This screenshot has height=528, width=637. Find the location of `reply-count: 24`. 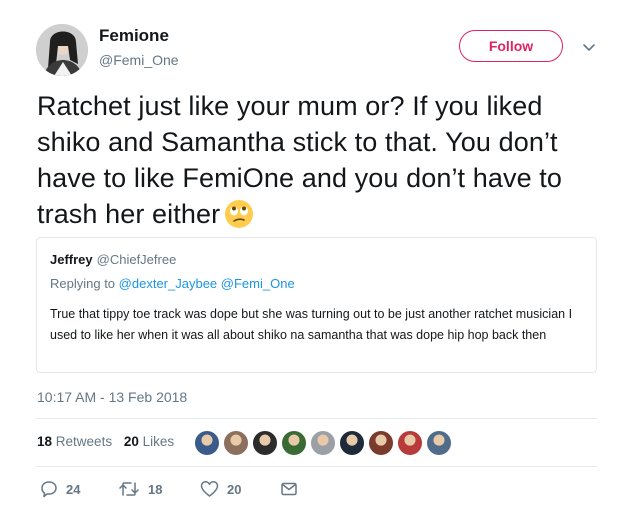

reply-count: 24 is located at coordinates (73, 489).